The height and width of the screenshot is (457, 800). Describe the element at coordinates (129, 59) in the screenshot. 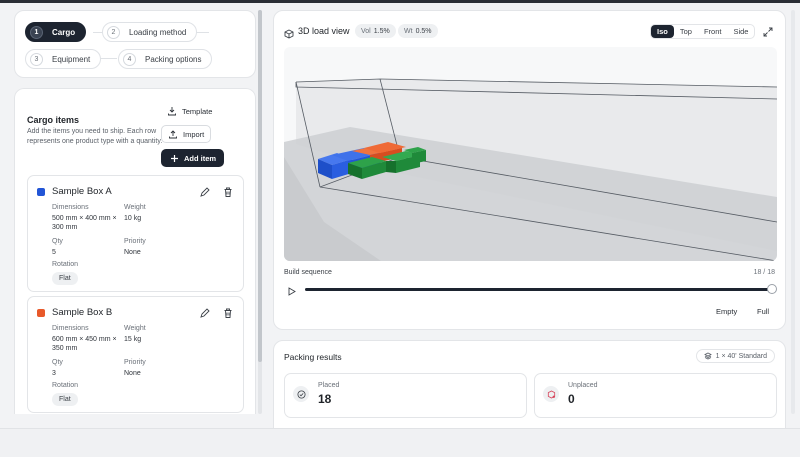

I see `step-number: 4` at that location.